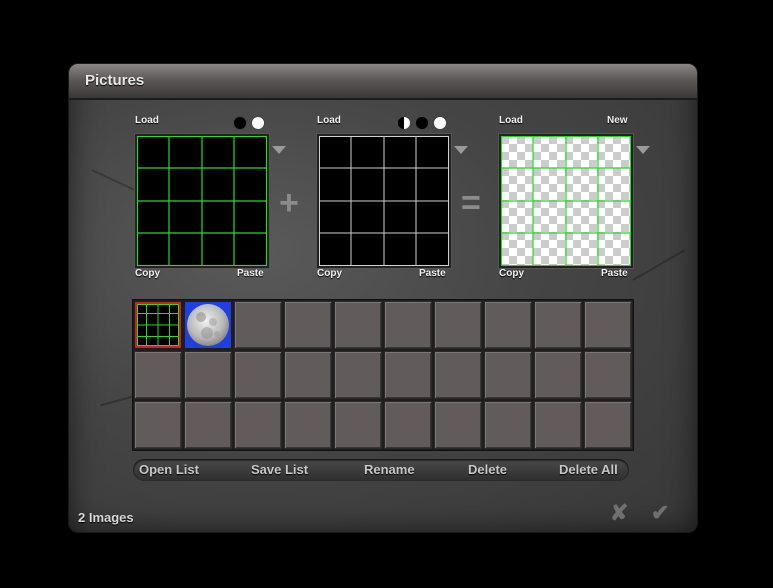 The image size is (773, 588). What do you see at coordinates (617, 120) in the screenshot?
I see `new-button: New` at bounding box center [617, 120].